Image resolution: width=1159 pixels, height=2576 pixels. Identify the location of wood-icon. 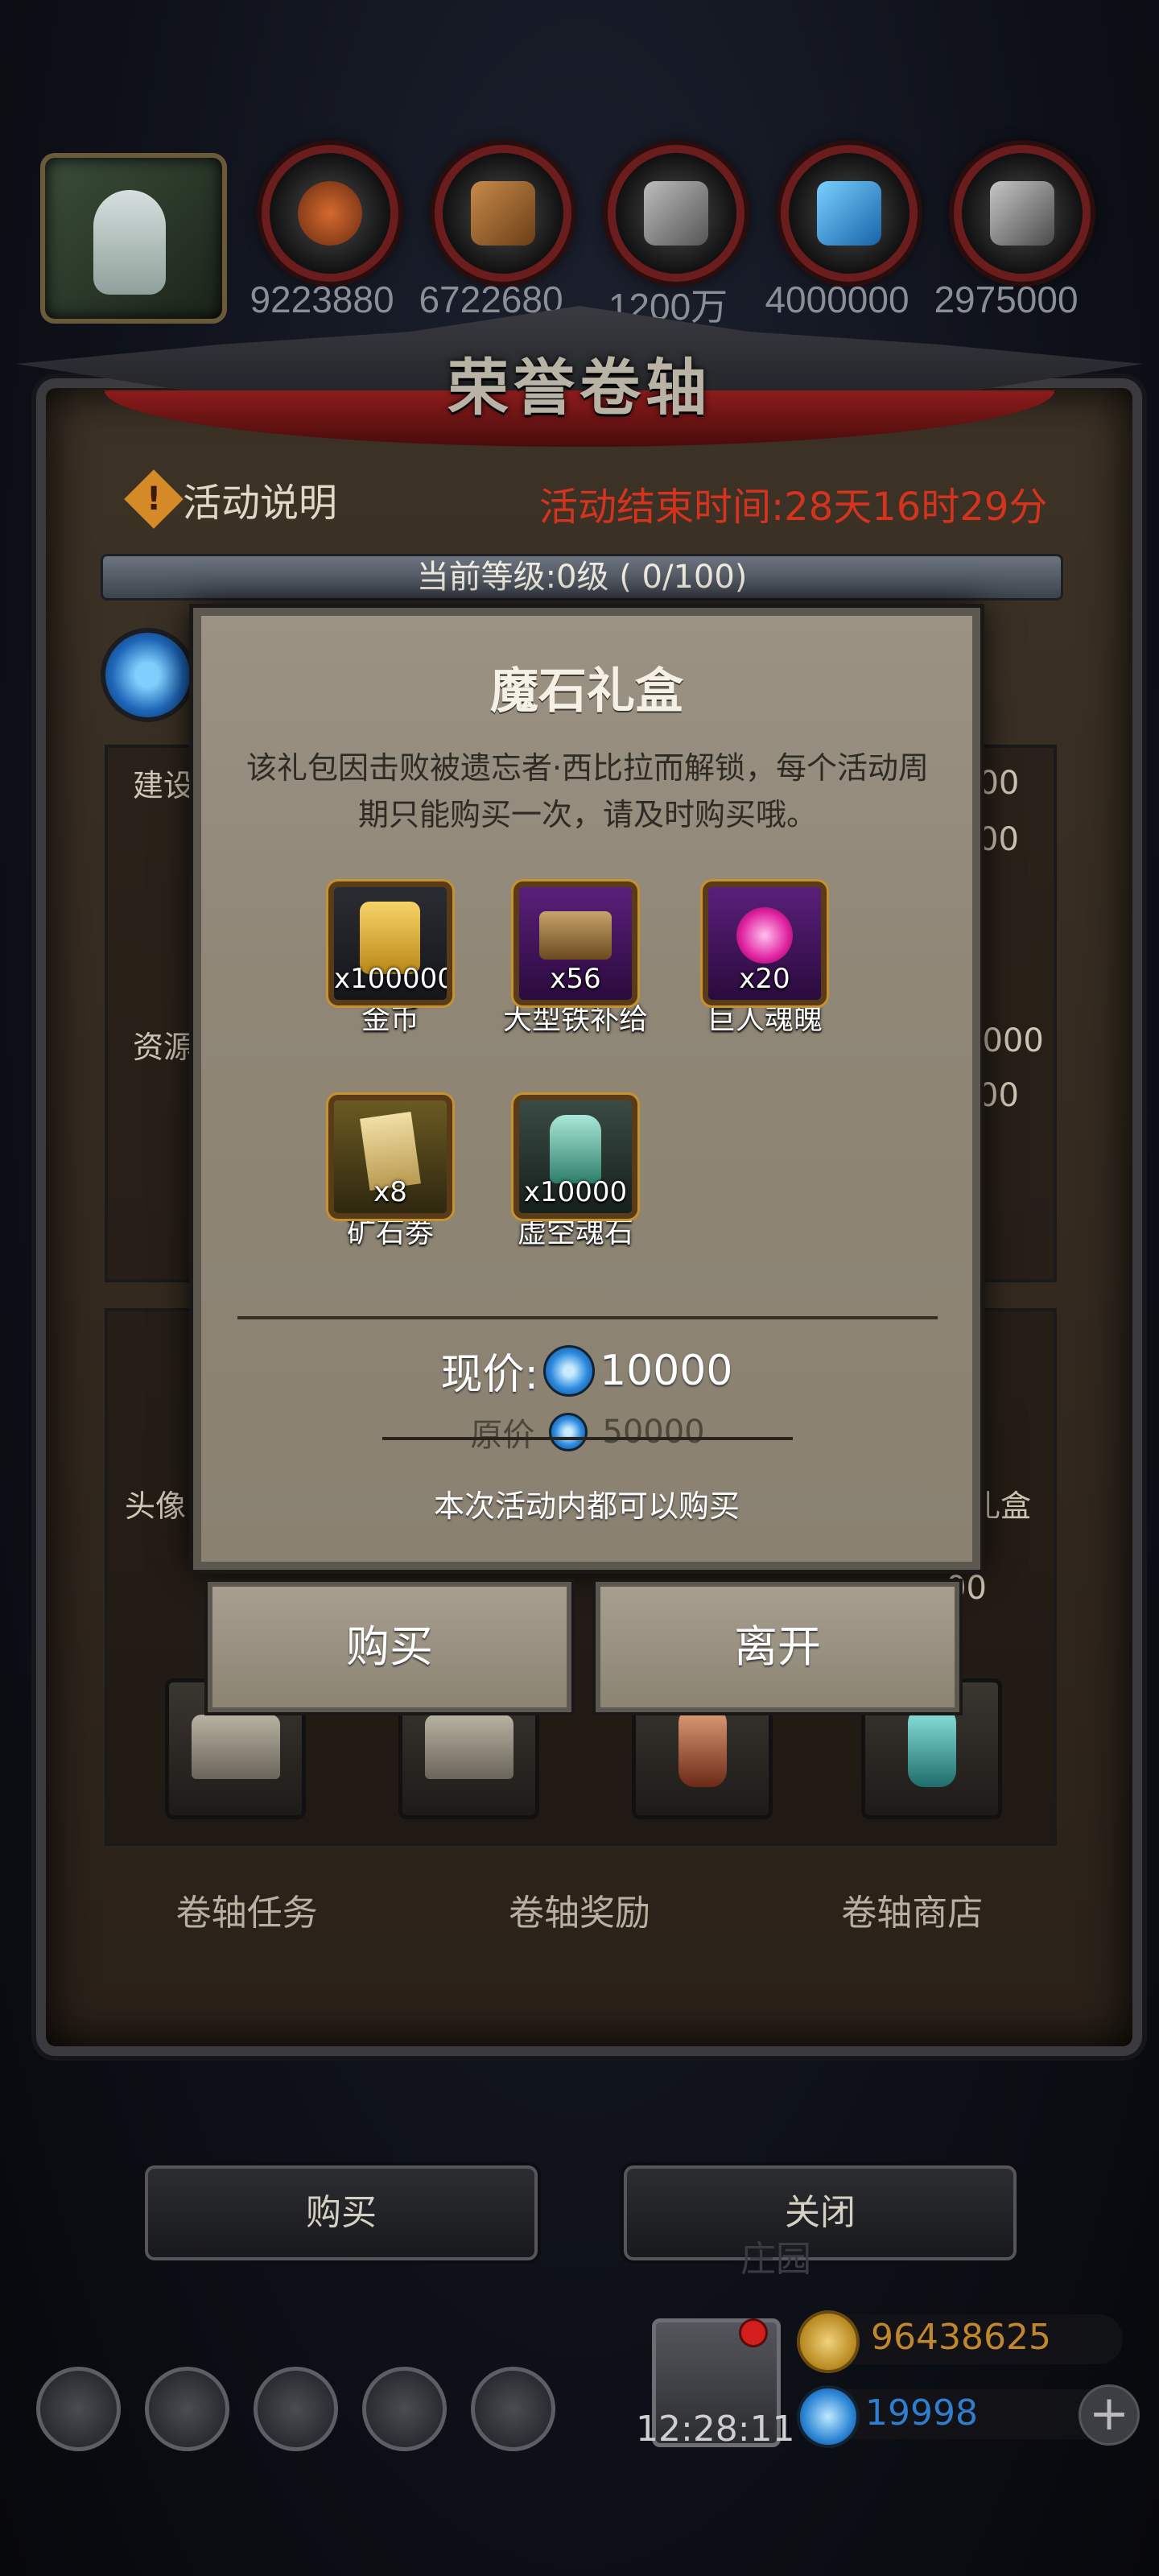
(503, 213).